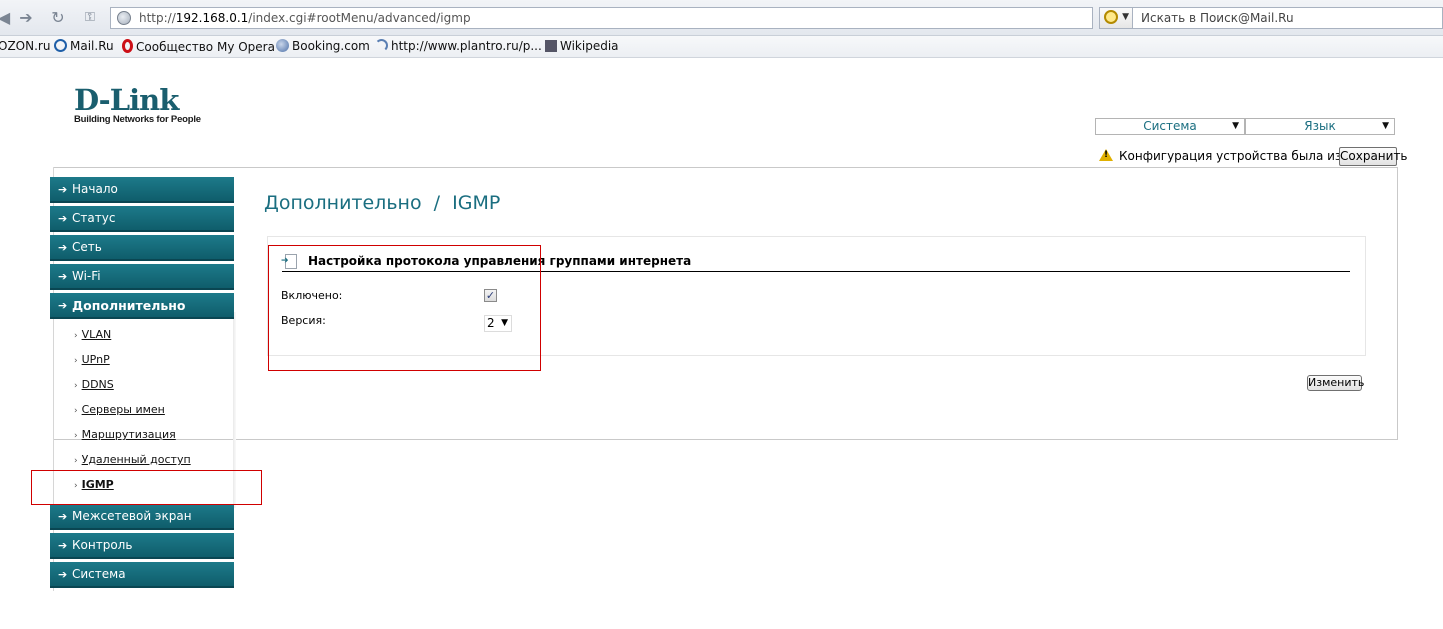 This screenshot has height=629, width=1443. Describe the element at coordinates (142, 248) in the screenshot. I see `sidebar-item-network: ➔ Сеть` at that location.